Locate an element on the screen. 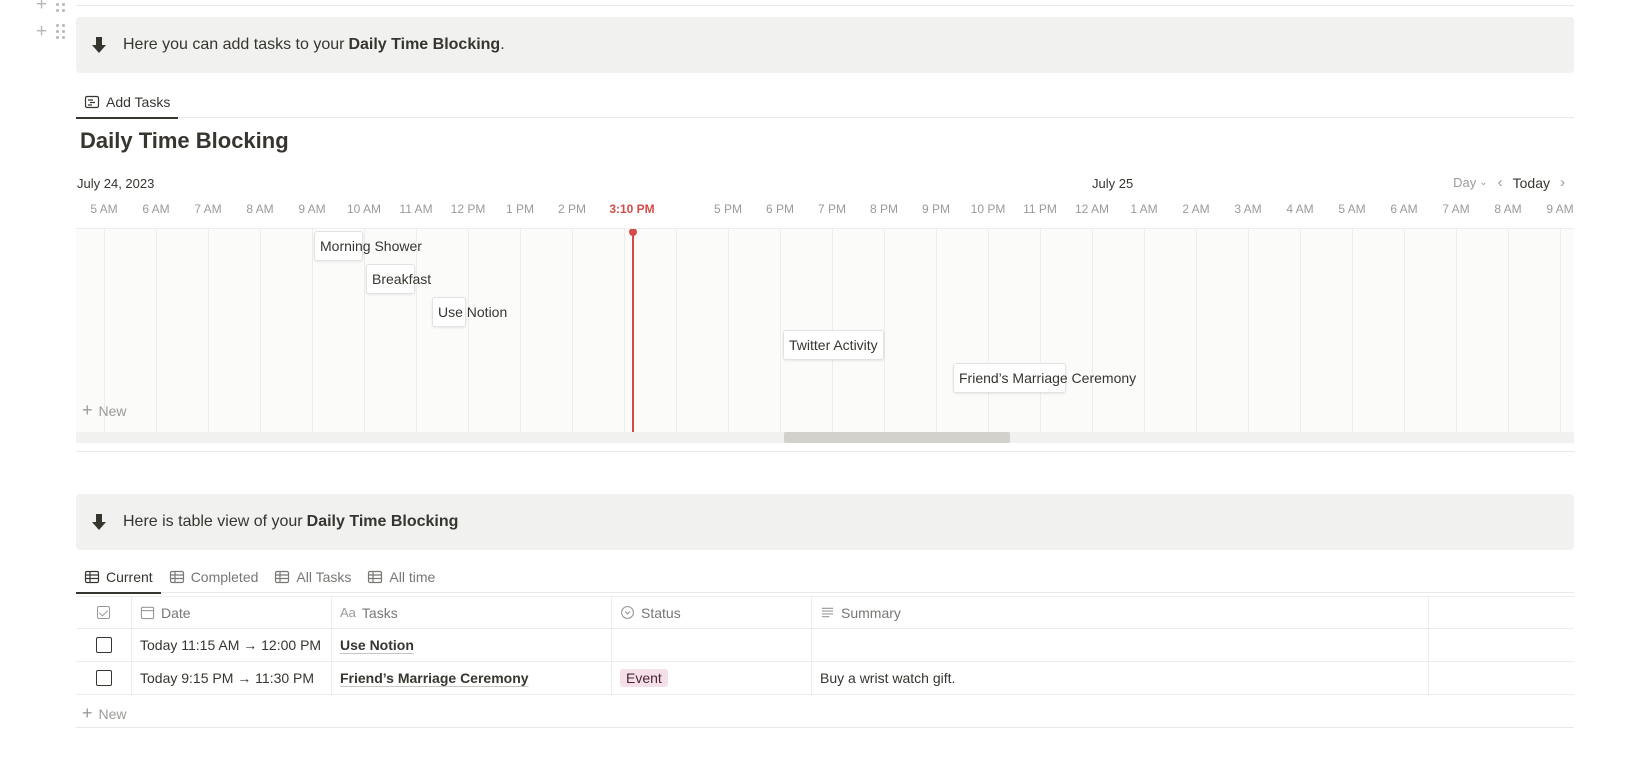 This screenshot has height=772, width=1625. summary-cell: Buy a wrist watch gift. is located at coordinates (1120, 678).